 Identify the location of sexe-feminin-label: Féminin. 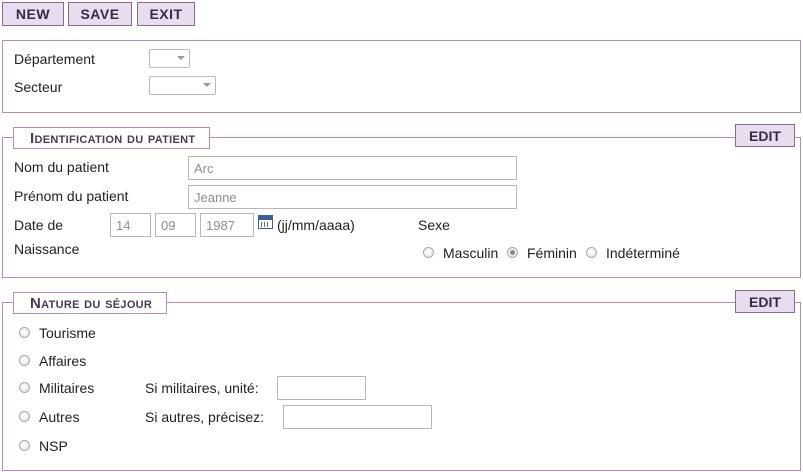
(552, 253).